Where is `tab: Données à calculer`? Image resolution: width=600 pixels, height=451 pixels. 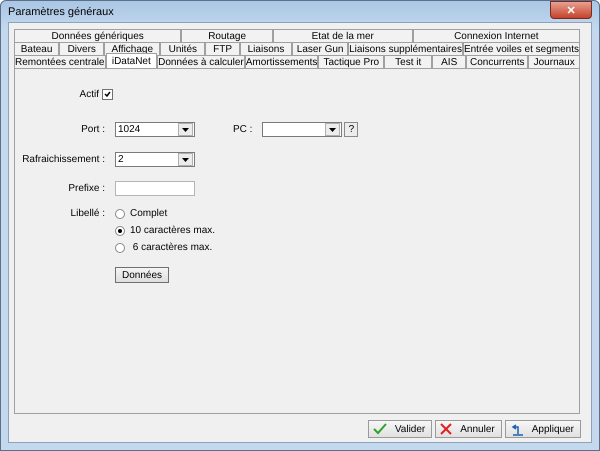
tab: Données à calculer is located at coordinates (201, 61).